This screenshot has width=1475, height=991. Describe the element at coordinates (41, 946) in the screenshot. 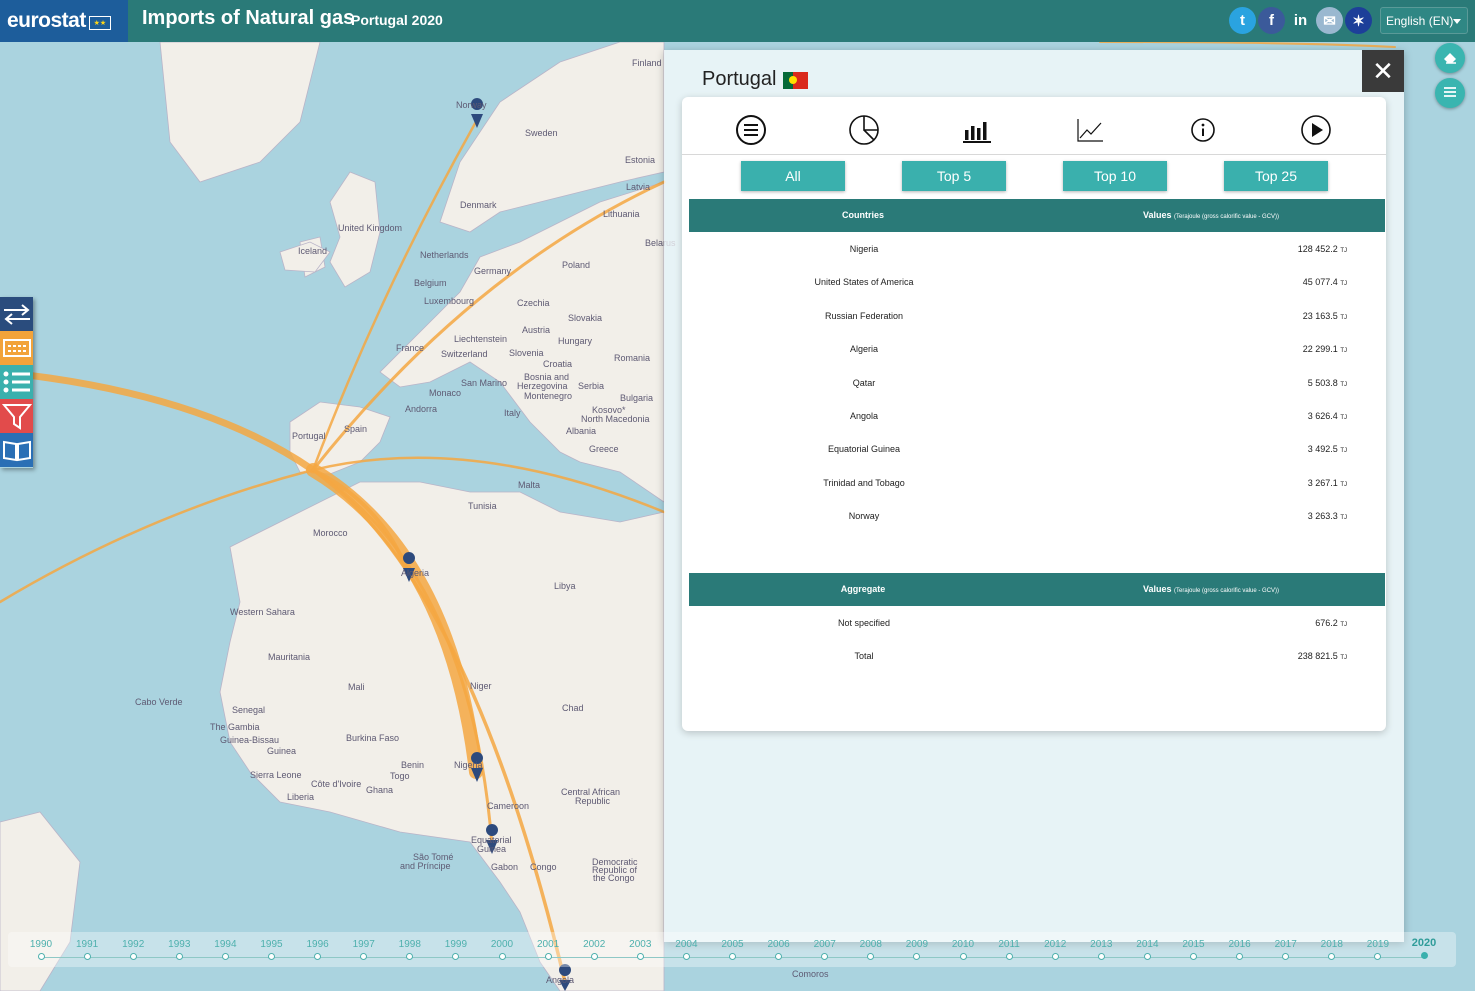

I see `timeline-year: 1990` at that location.